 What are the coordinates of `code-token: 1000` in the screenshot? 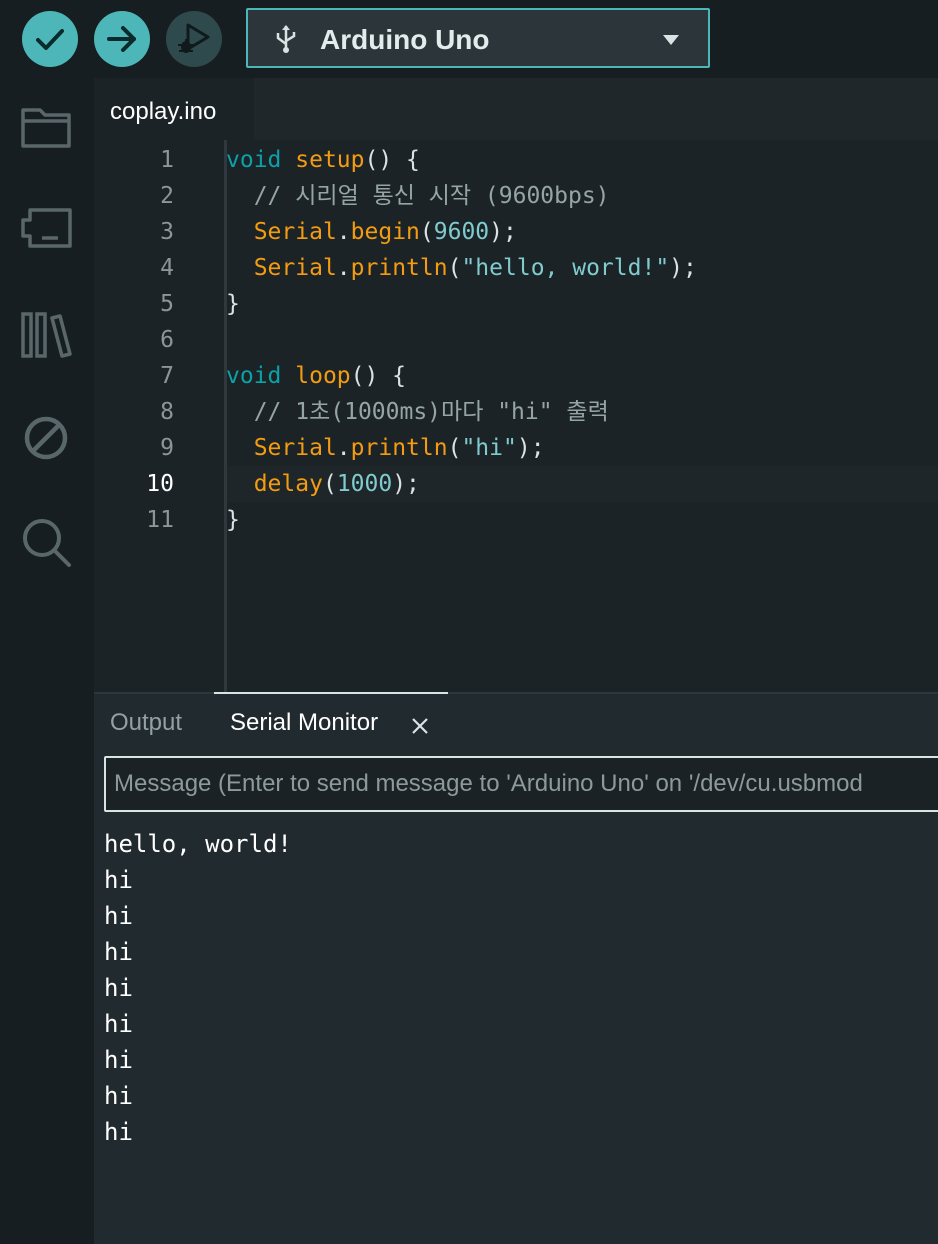 It's located at (364, 484).